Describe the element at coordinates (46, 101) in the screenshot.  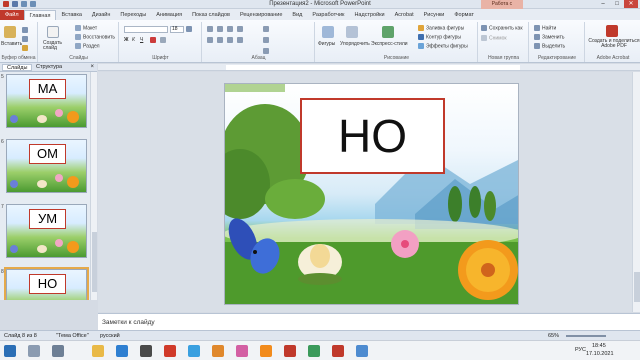
I see `slide-thumbnail: МА` at that location.